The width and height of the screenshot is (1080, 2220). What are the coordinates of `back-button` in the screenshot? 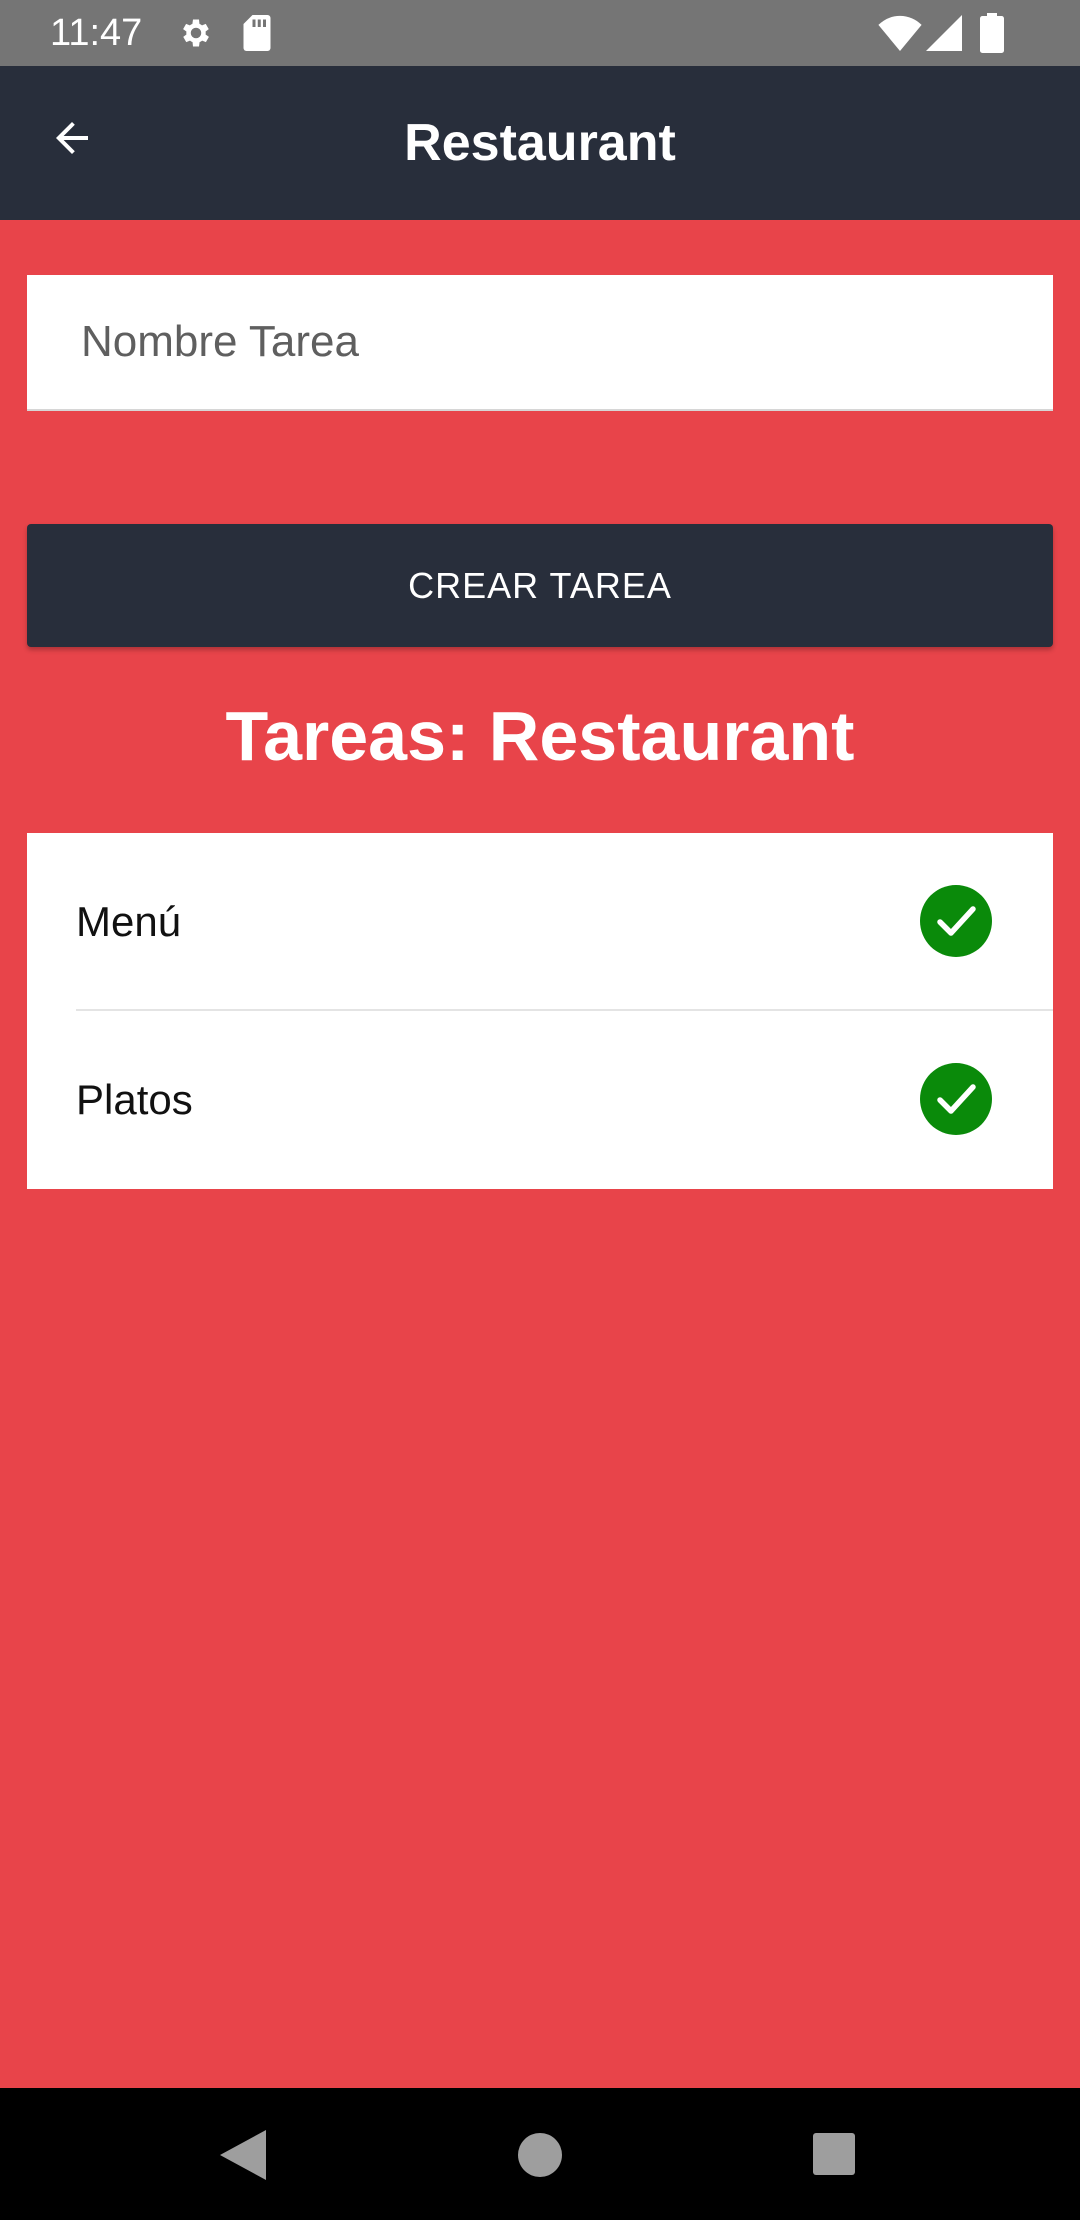 It's located at (72, 138).